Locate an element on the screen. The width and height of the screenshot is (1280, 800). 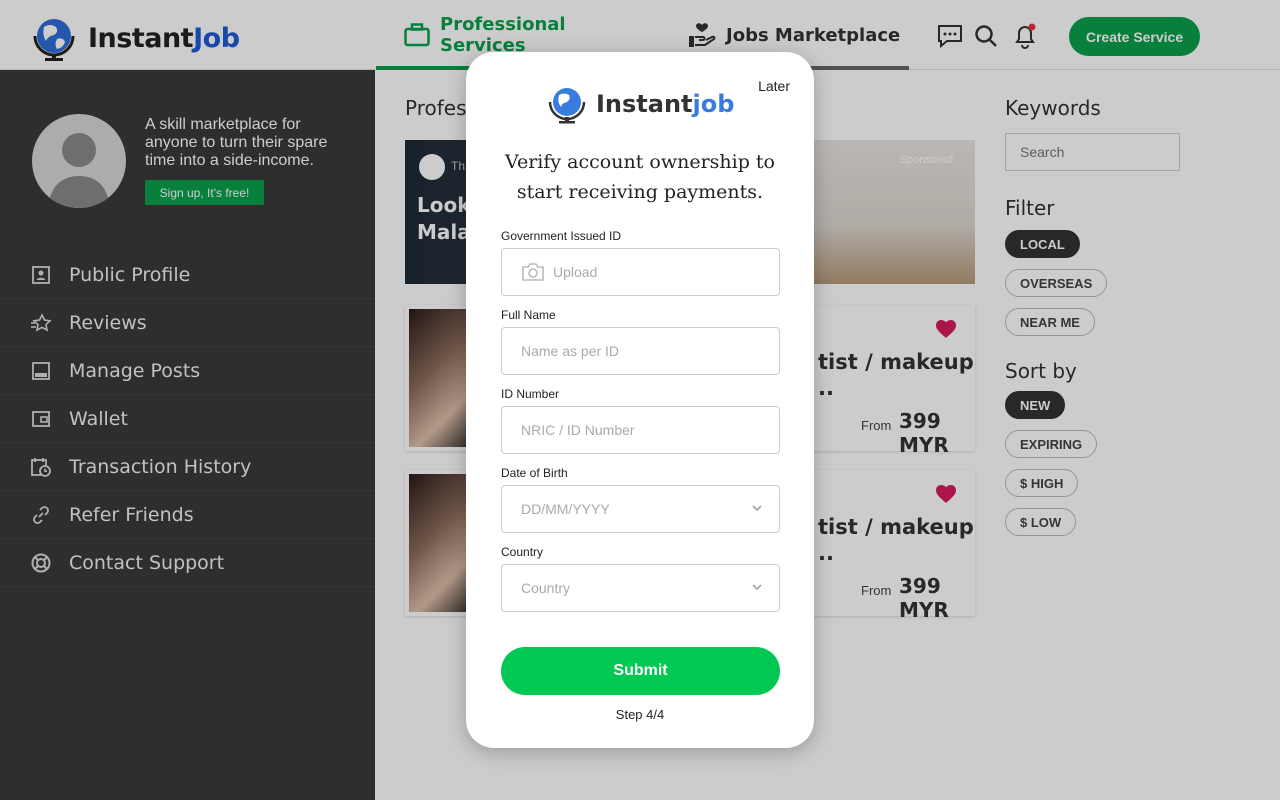
globe-logo-icon is located at coordinates (567, 106).